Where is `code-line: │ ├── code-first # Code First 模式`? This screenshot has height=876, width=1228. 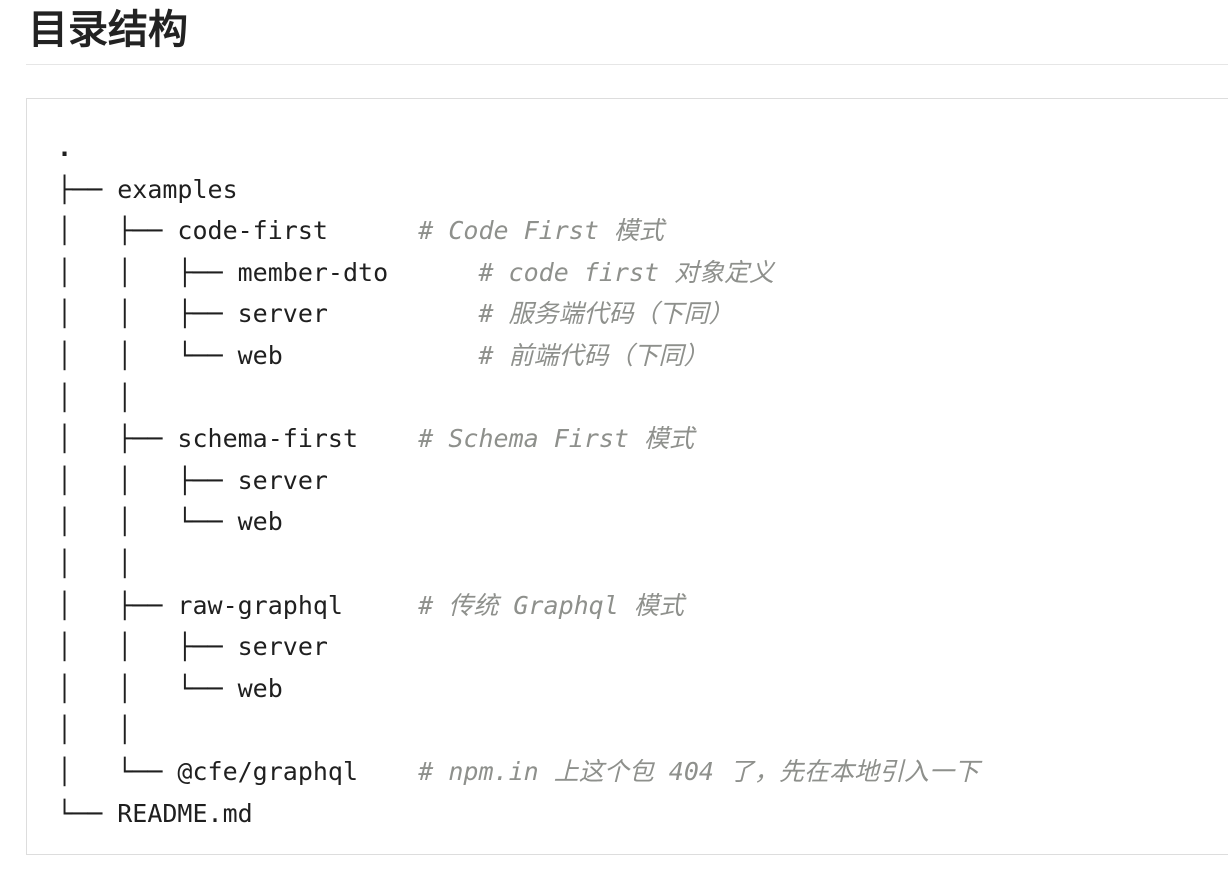 code-line: │ ├── code-first # Code First 模式 is located at coordinates (518, 231).